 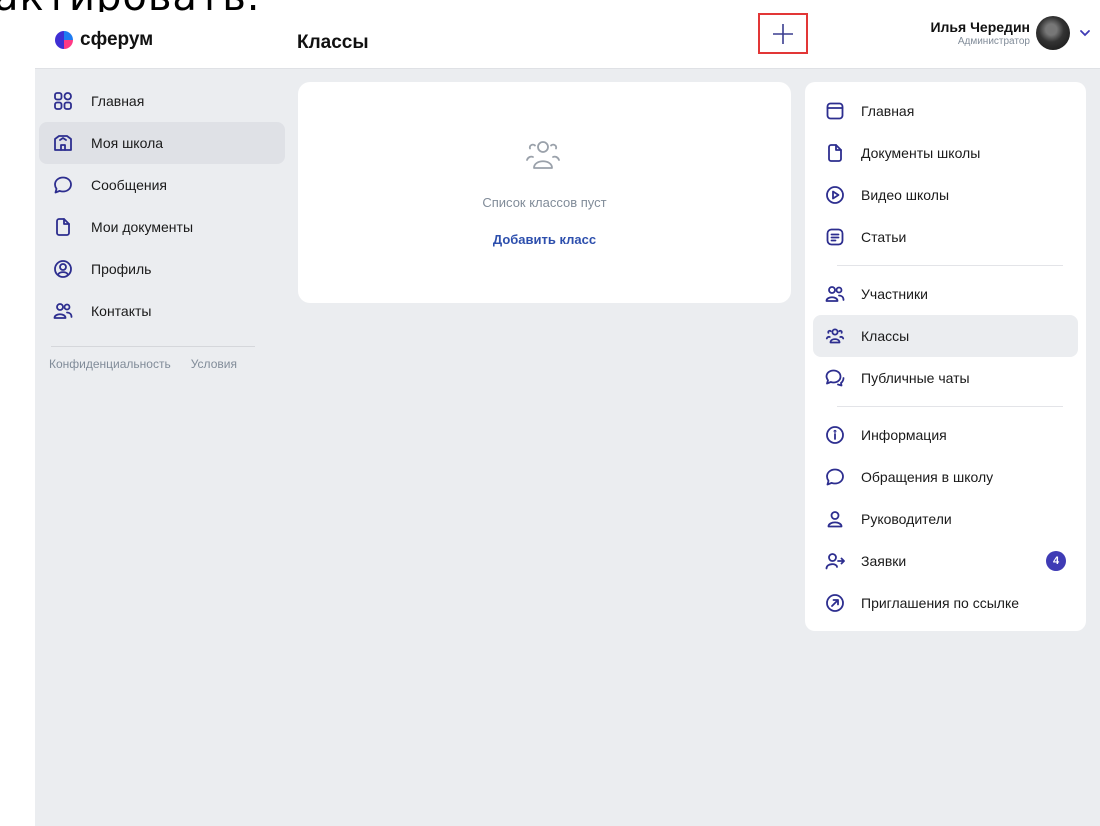 What do you see at coordinates (835, 294) in the screenshot?
I see `users-icon` at bounding box center [835, 294].